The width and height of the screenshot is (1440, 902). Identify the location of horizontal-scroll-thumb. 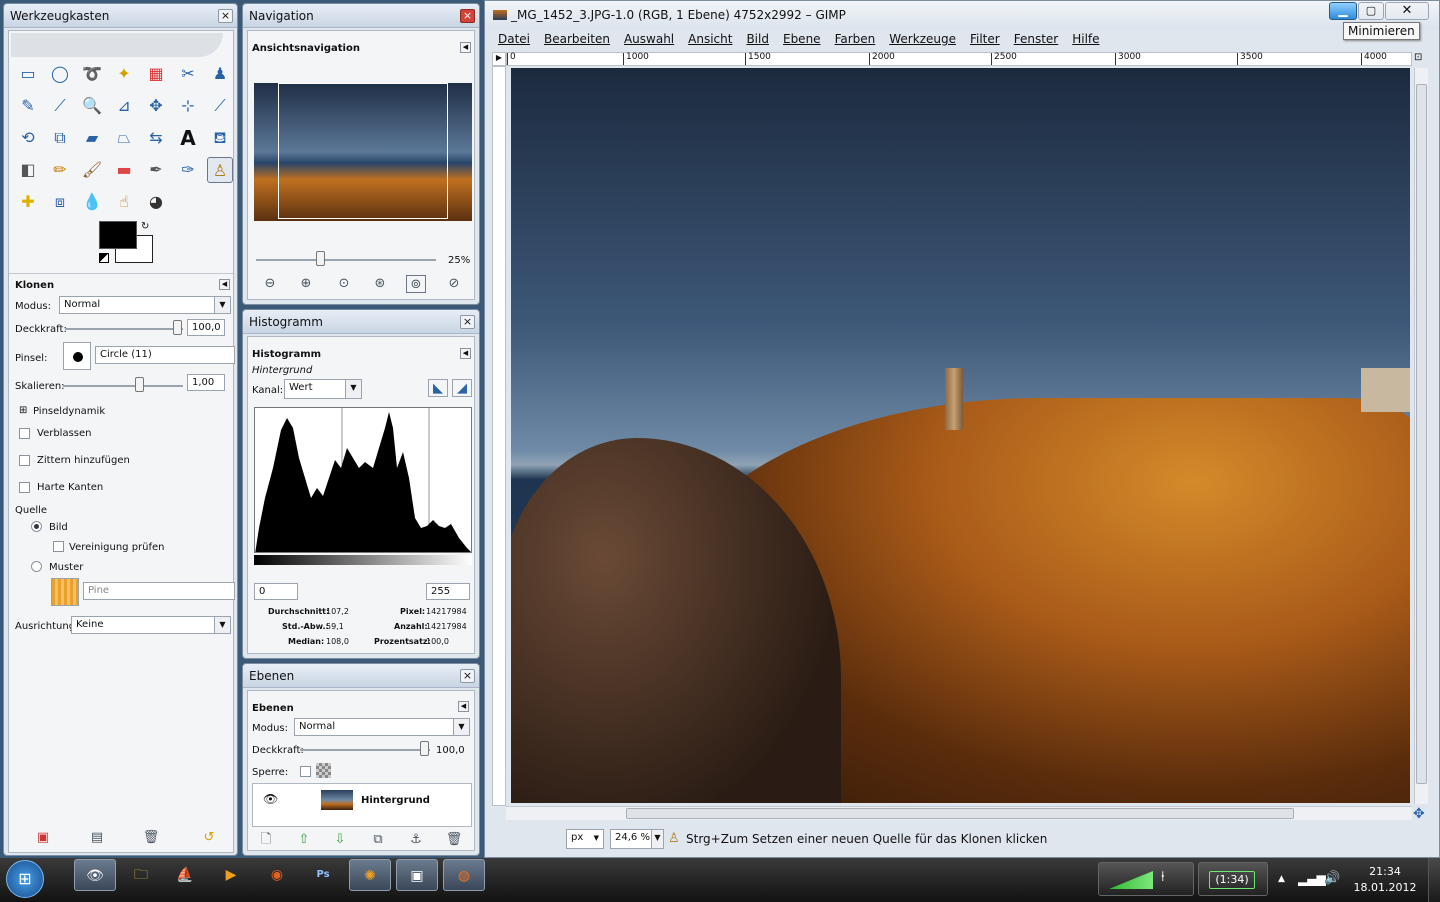
(960, 813).